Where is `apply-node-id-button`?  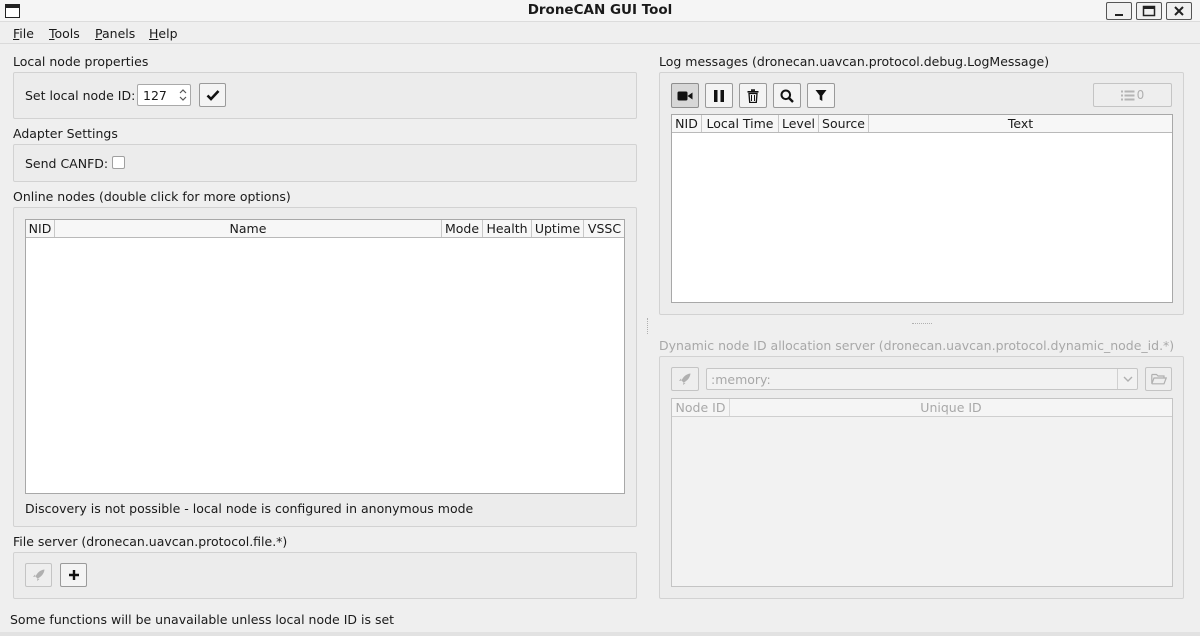
apply-node-id-button is located at coordinates (212, 95).